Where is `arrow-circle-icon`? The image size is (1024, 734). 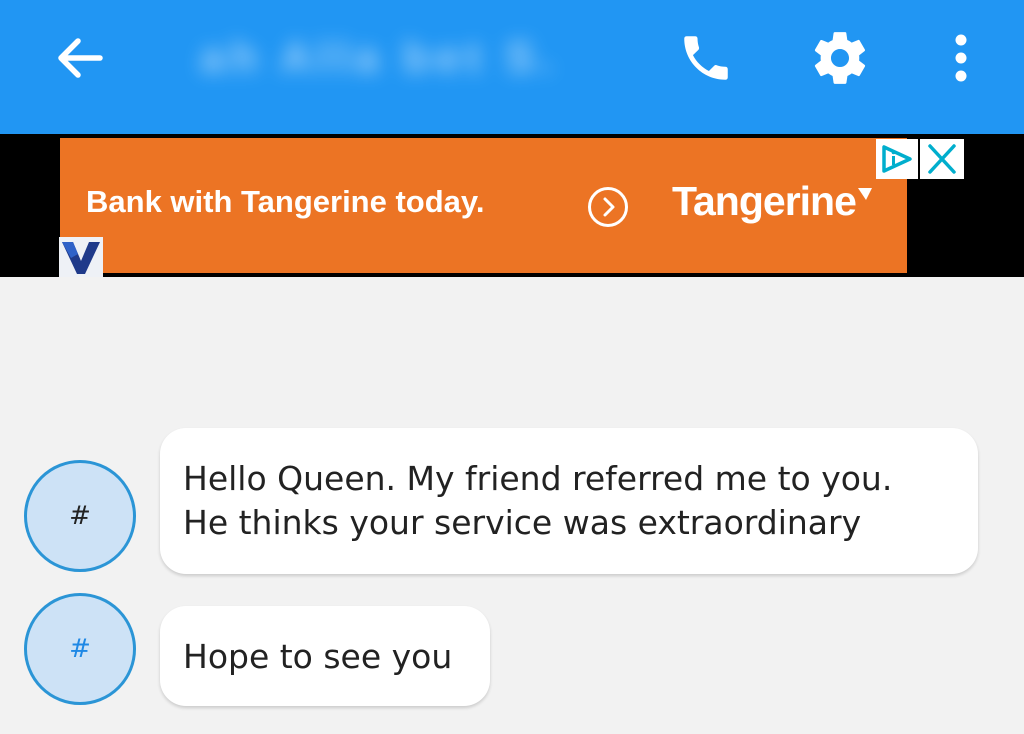 arrow-circle-icon is located at coordinates (608, 207).